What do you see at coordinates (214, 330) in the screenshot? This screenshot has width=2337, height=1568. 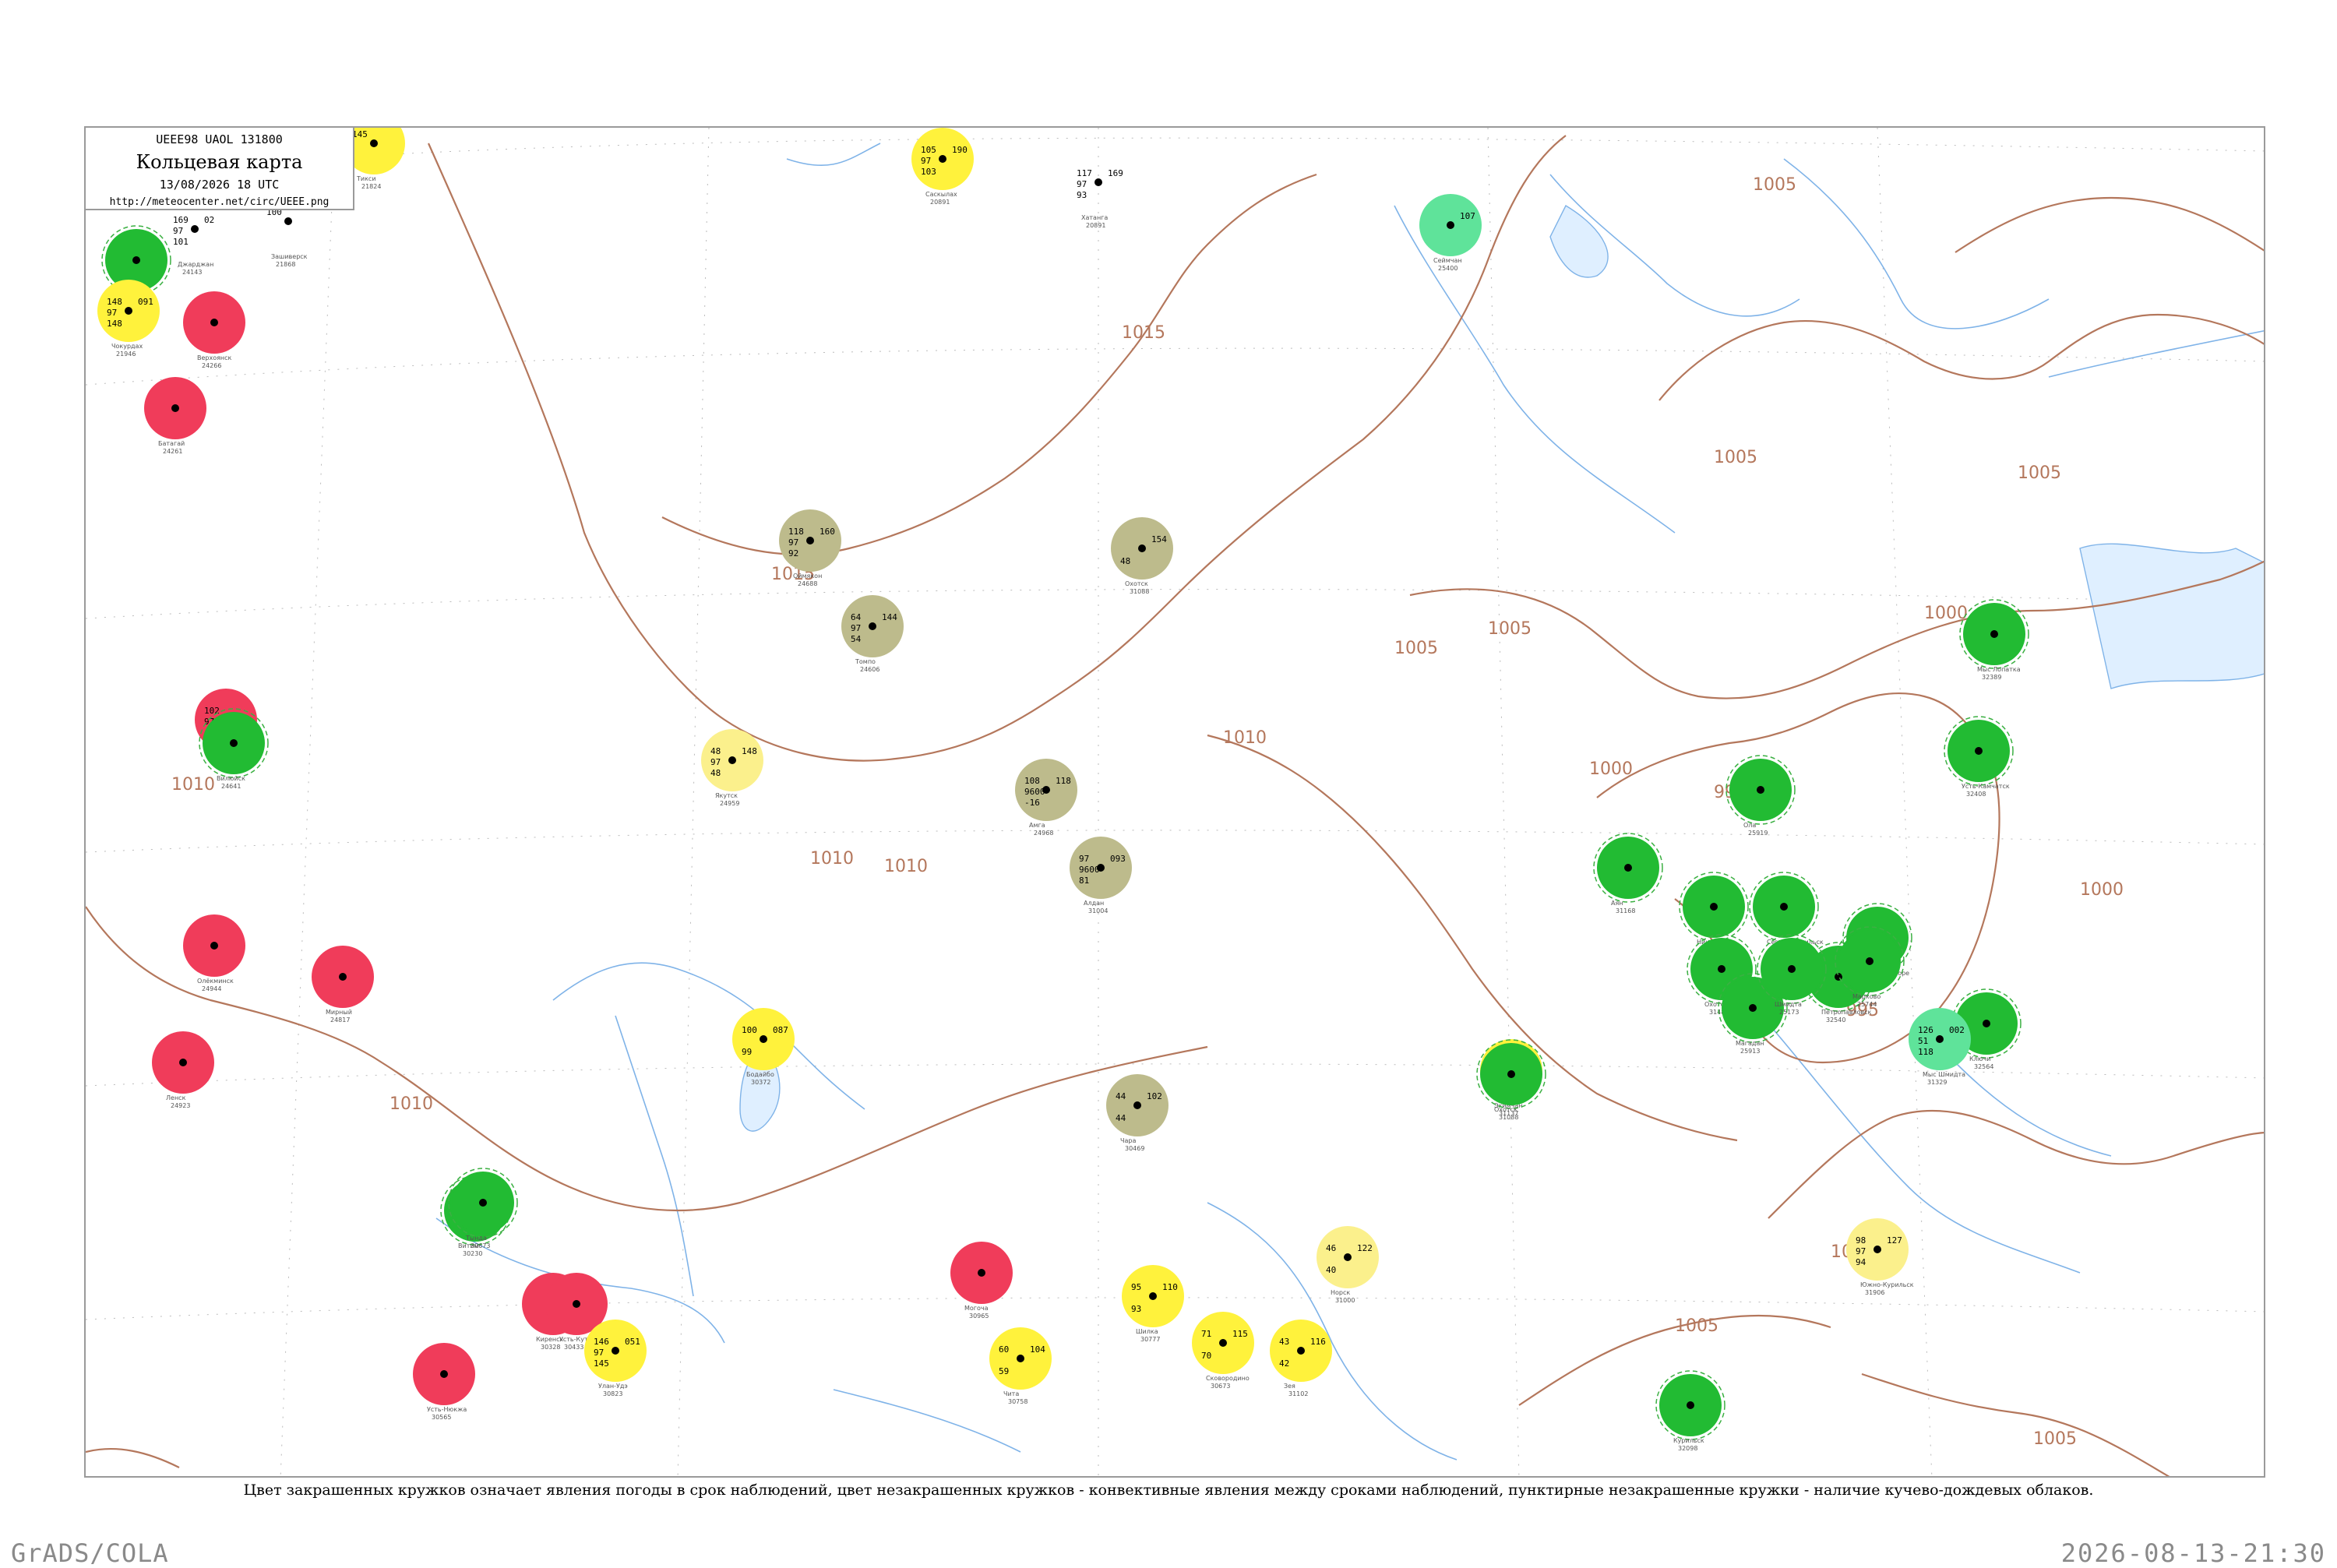 I see `station-marker: Верхоянск24266` at bounding box center [214, 330].